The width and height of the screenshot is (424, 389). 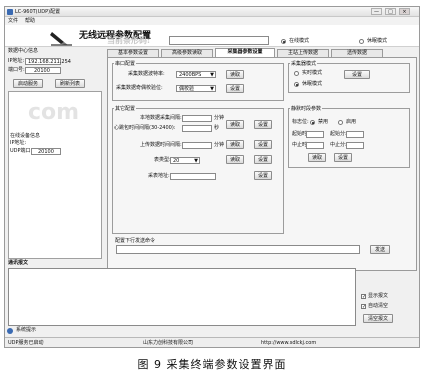 I want to click on tab-advanced-read: 高级参数读取, so click(x=187, y=53).